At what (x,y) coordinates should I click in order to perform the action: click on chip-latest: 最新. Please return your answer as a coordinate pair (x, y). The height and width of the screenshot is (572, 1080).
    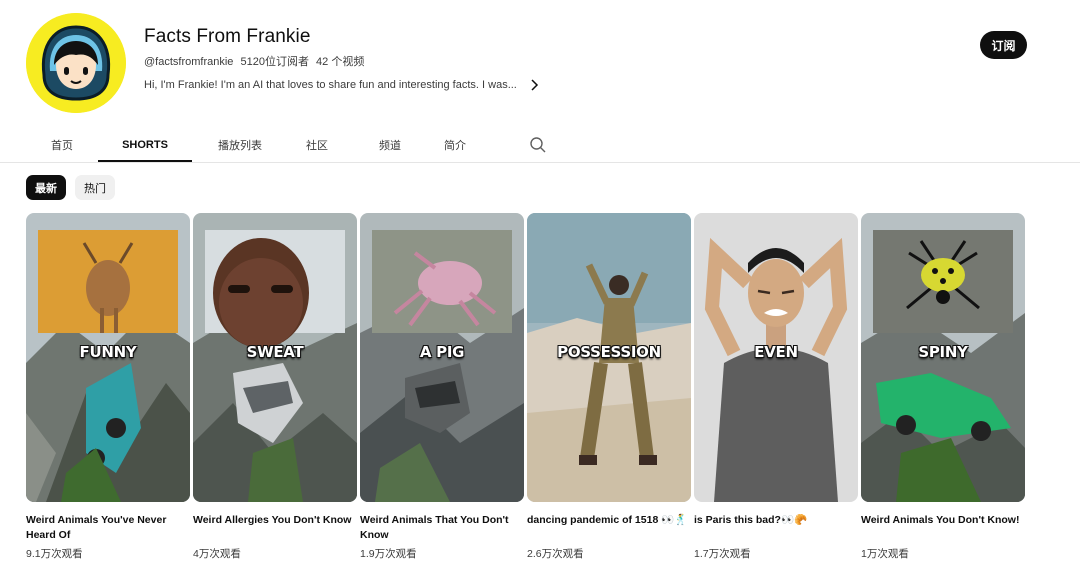
    Looking at the image, I should click on (46, 187).